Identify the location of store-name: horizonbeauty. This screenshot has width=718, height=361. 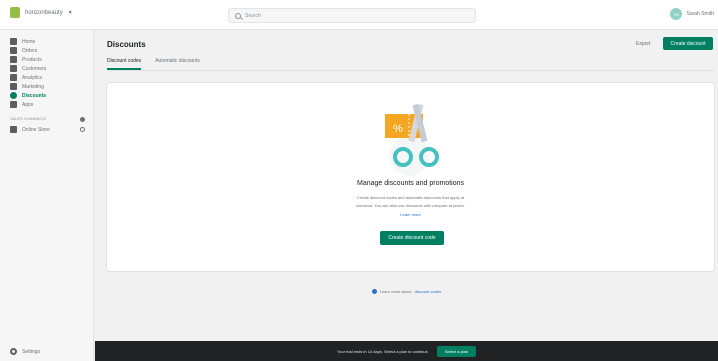
(44, 12).